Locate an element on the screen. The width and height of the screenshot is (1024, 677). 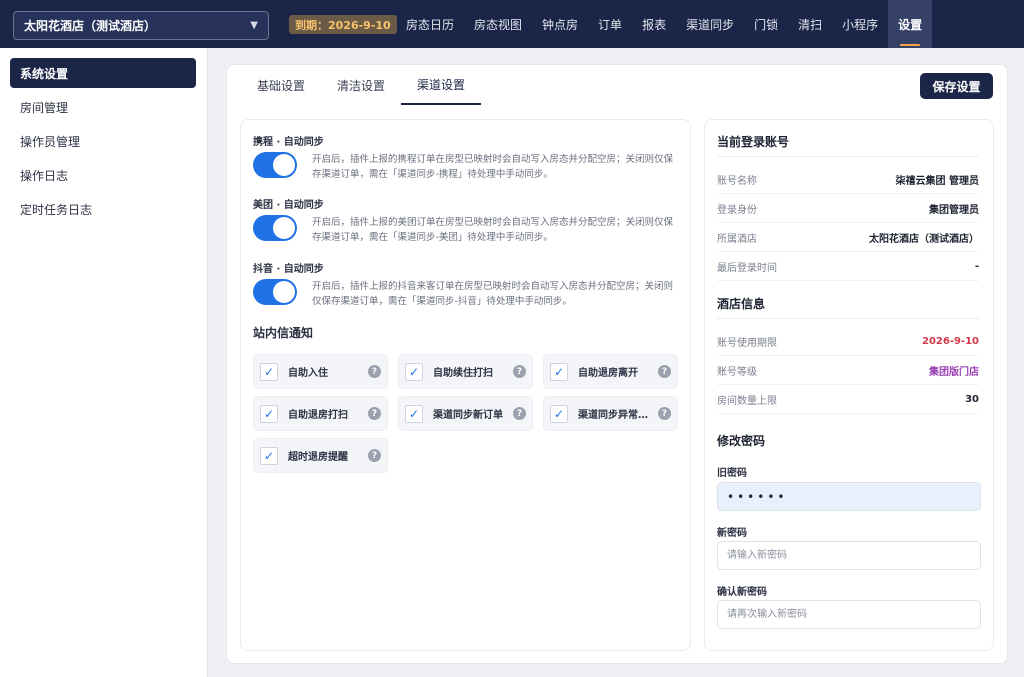
notify-option-channel-sync-error: ✓ 渠道同步异常提醒 ? is located at coordinates (610, 413).